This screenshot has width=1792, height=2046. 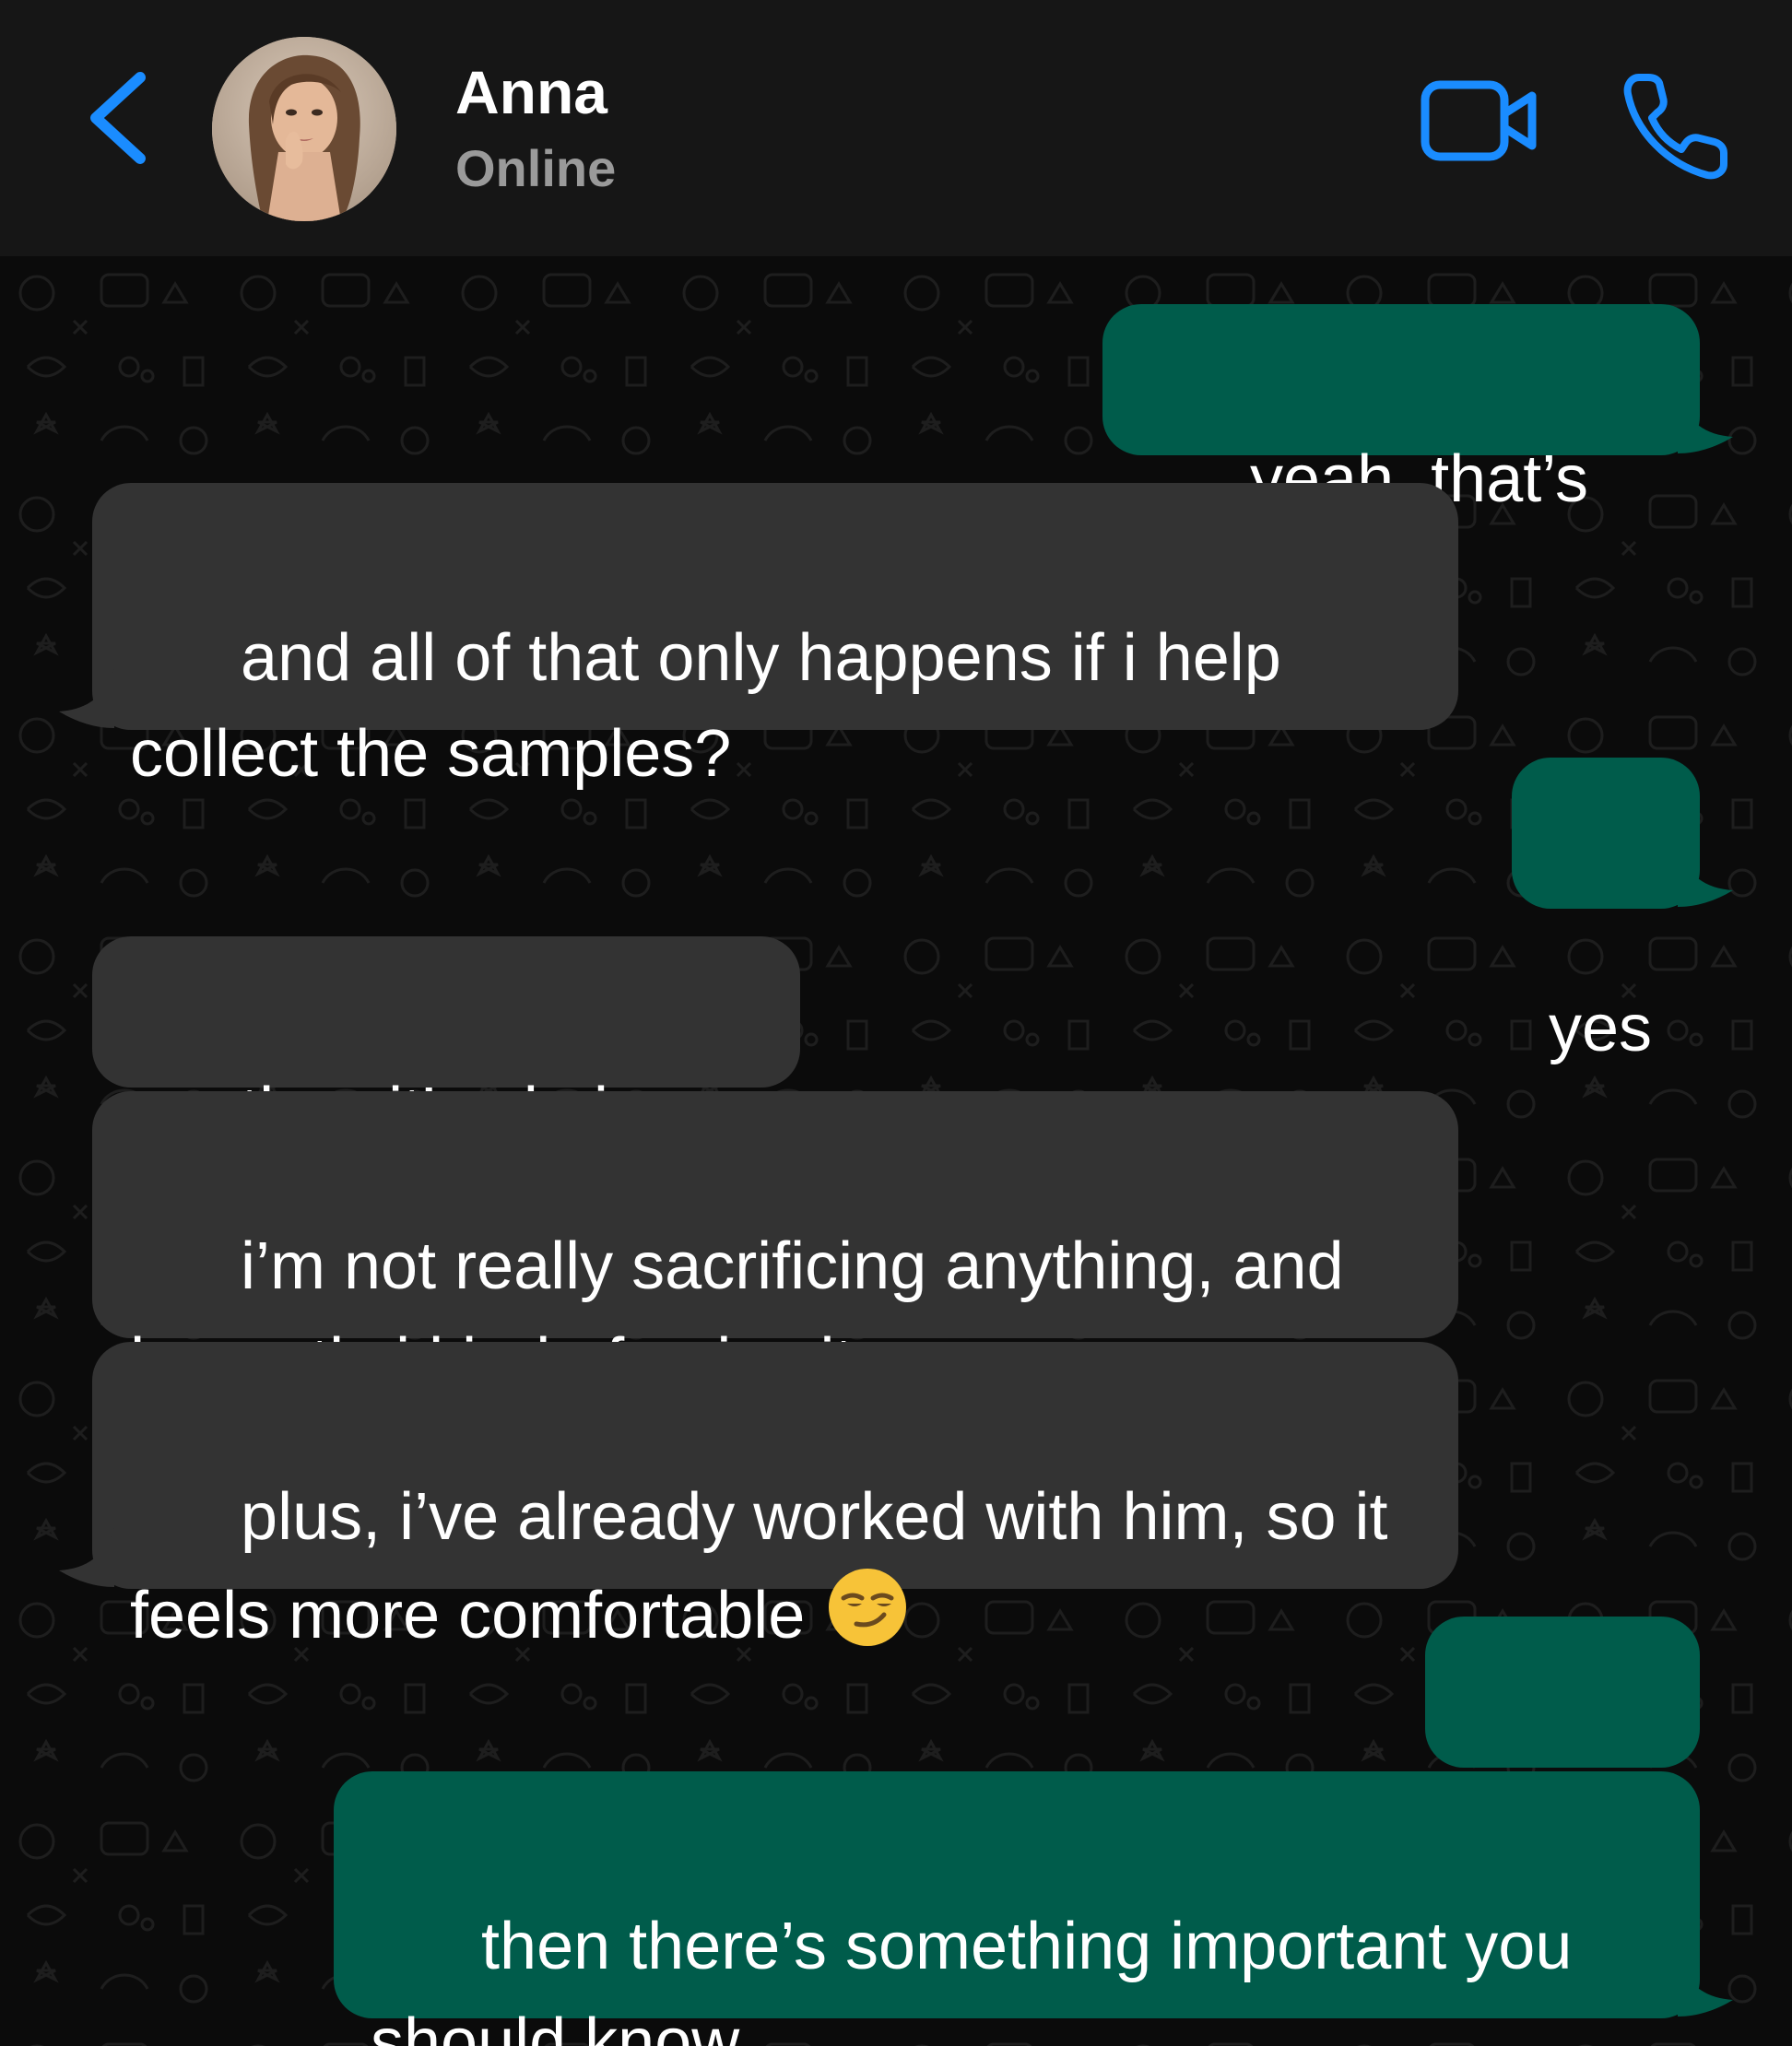 I want to click on contact-name: Anna, so click(x=531, y=92).